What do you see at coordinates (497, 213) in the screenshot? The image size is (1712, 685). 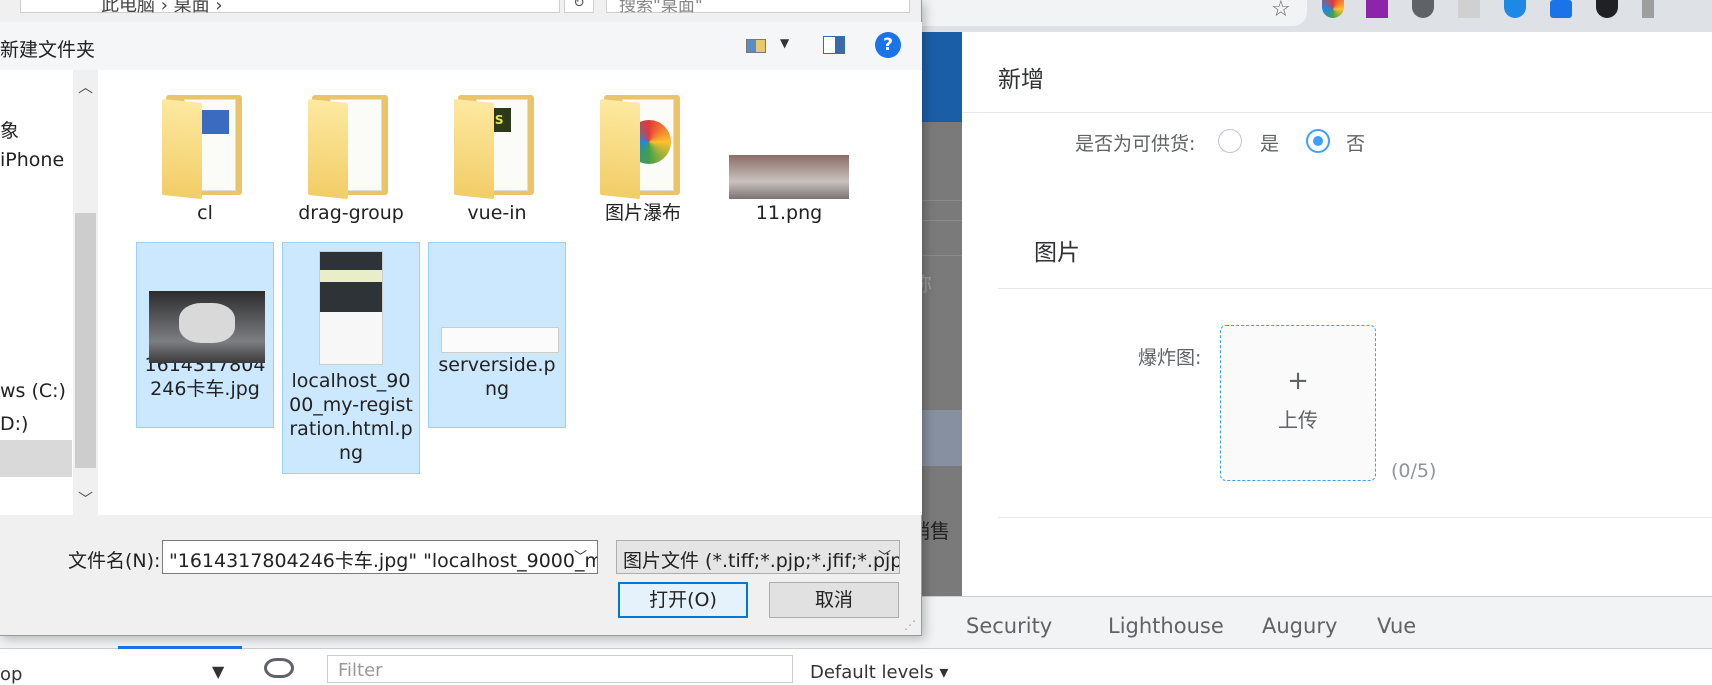 I see `file-name: vue-in` at bounding box center [497, 213].